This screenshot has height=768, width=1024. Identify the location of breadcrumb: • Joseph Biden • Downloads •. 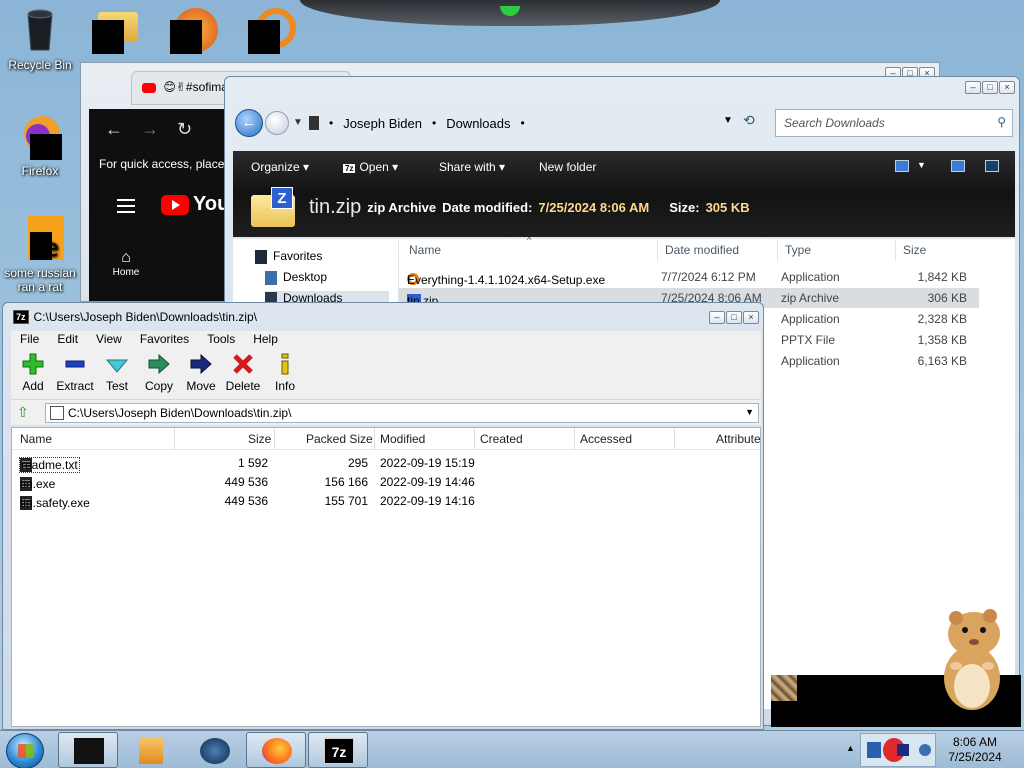
(529, 123).